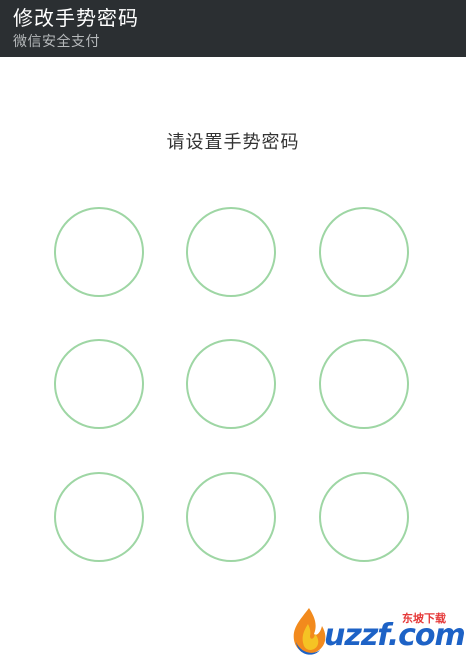  I want to click on watermark-logo: uzzf.com 东坡下载, so click(375, 630).